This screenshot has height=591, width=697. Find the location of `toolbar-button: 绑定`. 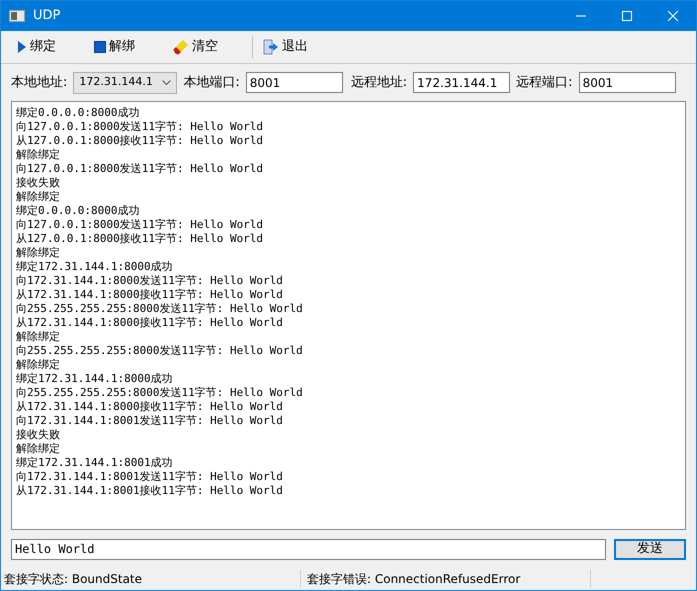

toolbar-button: 绑定 is located at coordinates (36, 47).